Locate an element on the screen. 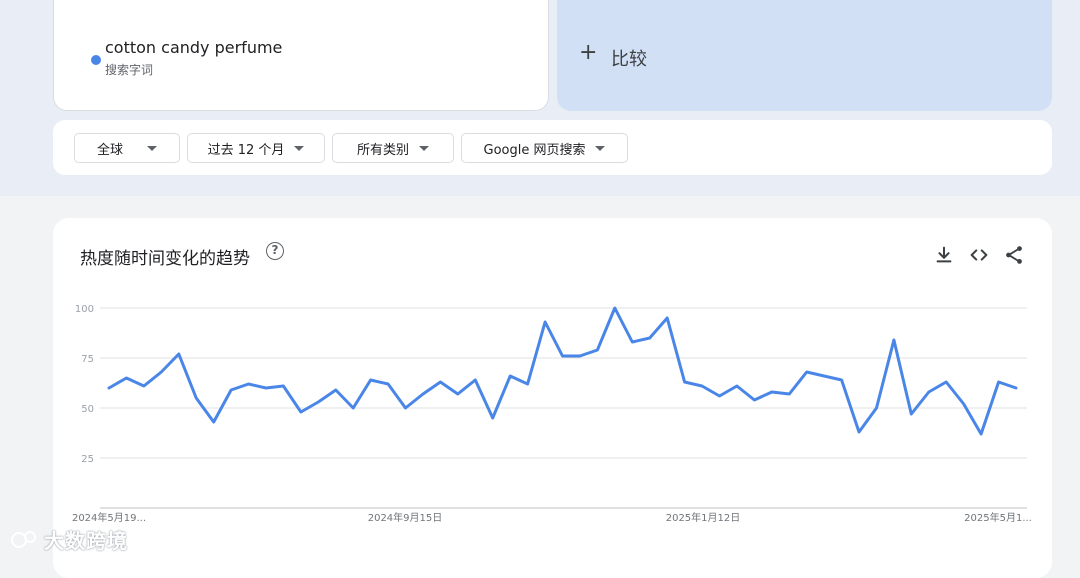  search-term-title: cotton candy perfume is located at coordinates (193, 47).